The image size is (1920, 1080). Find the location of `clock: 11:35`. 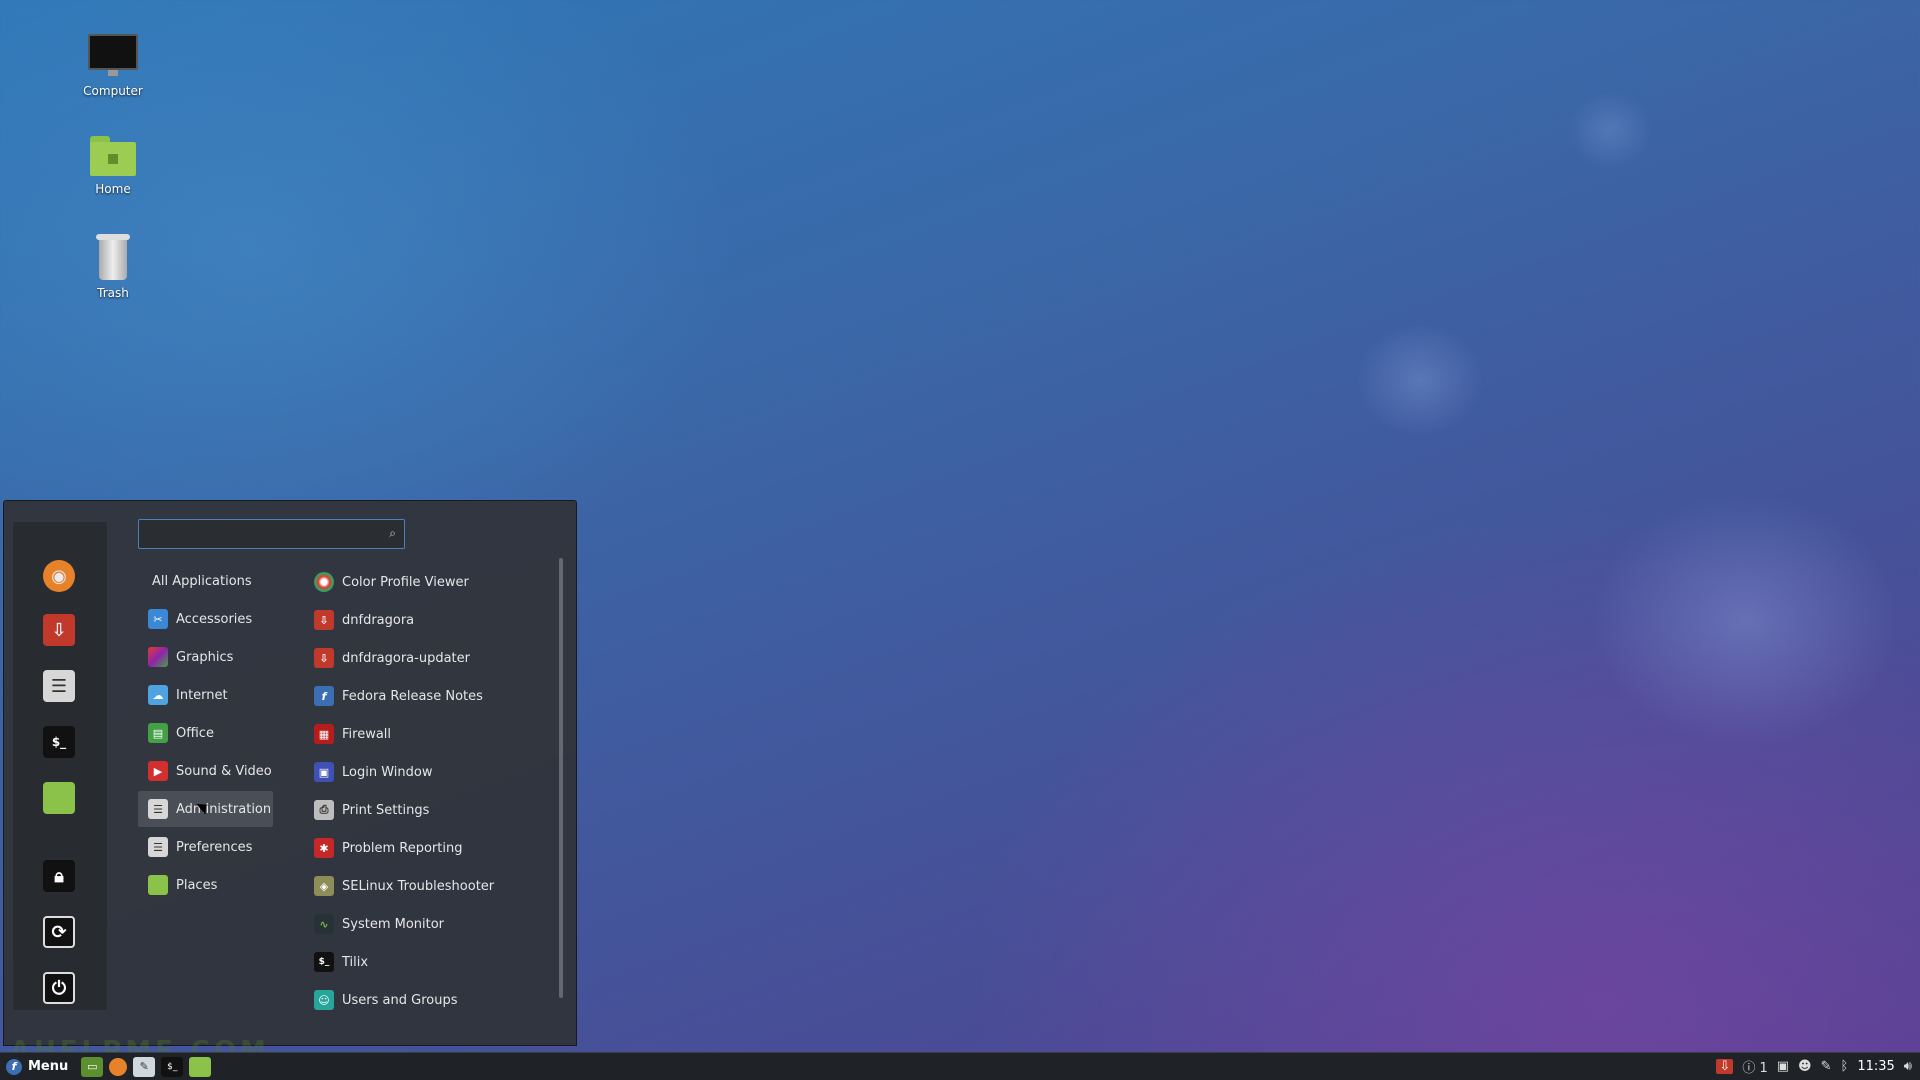

clock: 11:35 is located at coordinates (1875, 1066).